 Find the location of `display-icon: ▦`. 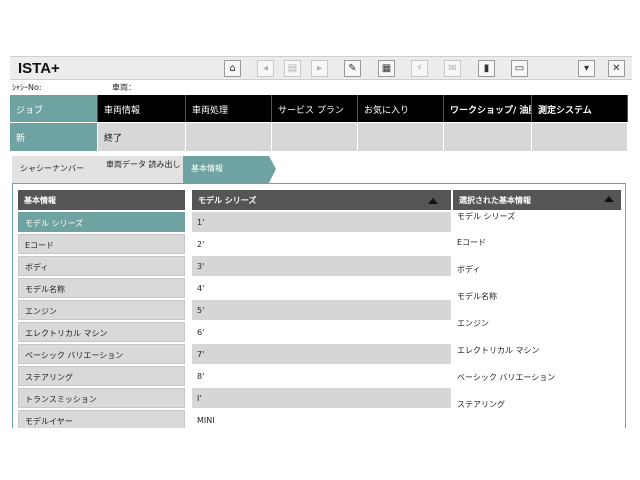

display-icon: ▦ is located at coordinates (386, 68).